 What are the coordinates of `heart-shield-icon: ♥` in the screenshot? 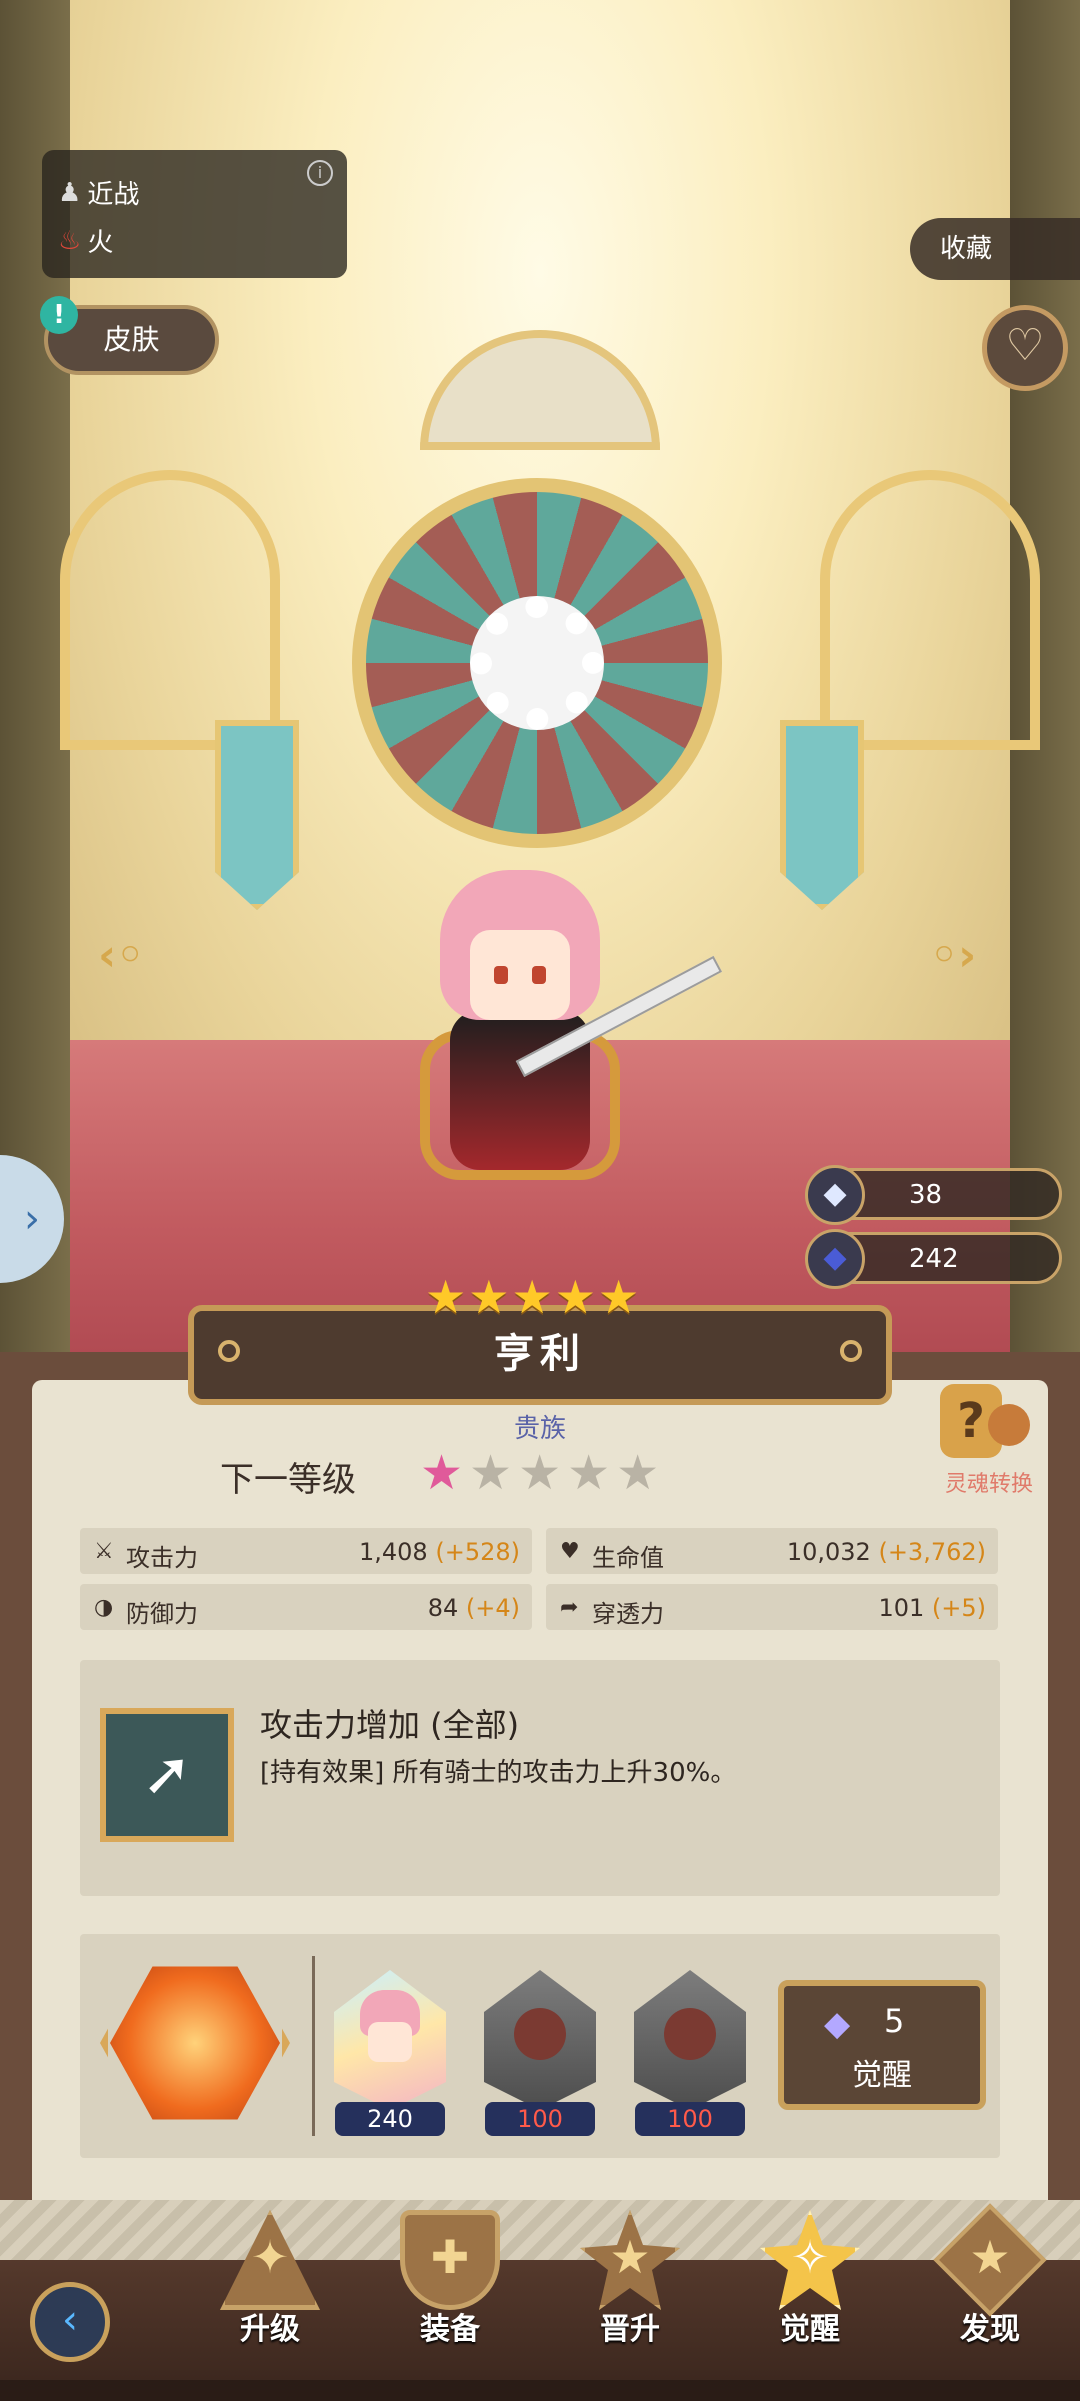 It's located at (570, 1551).